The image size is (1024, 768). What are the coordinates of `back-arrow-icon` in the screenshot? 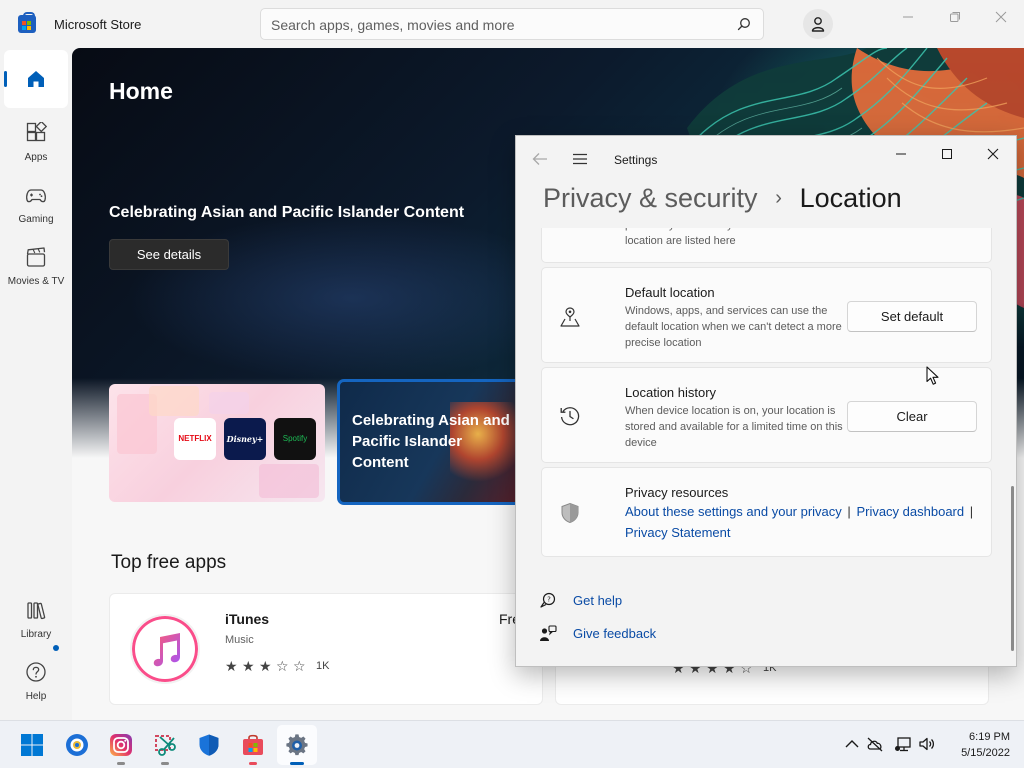 It's located at (540, 159).